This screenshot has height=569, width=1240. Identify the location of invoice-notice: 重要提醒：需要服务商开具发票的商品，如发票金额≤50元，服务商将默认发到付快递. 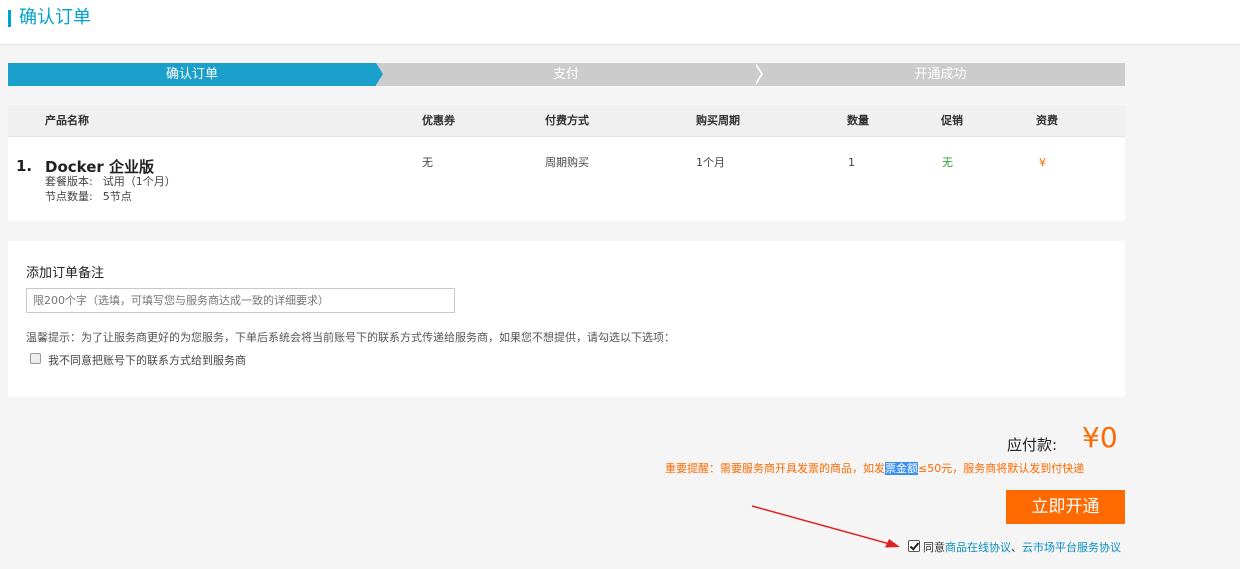
(874, 468).